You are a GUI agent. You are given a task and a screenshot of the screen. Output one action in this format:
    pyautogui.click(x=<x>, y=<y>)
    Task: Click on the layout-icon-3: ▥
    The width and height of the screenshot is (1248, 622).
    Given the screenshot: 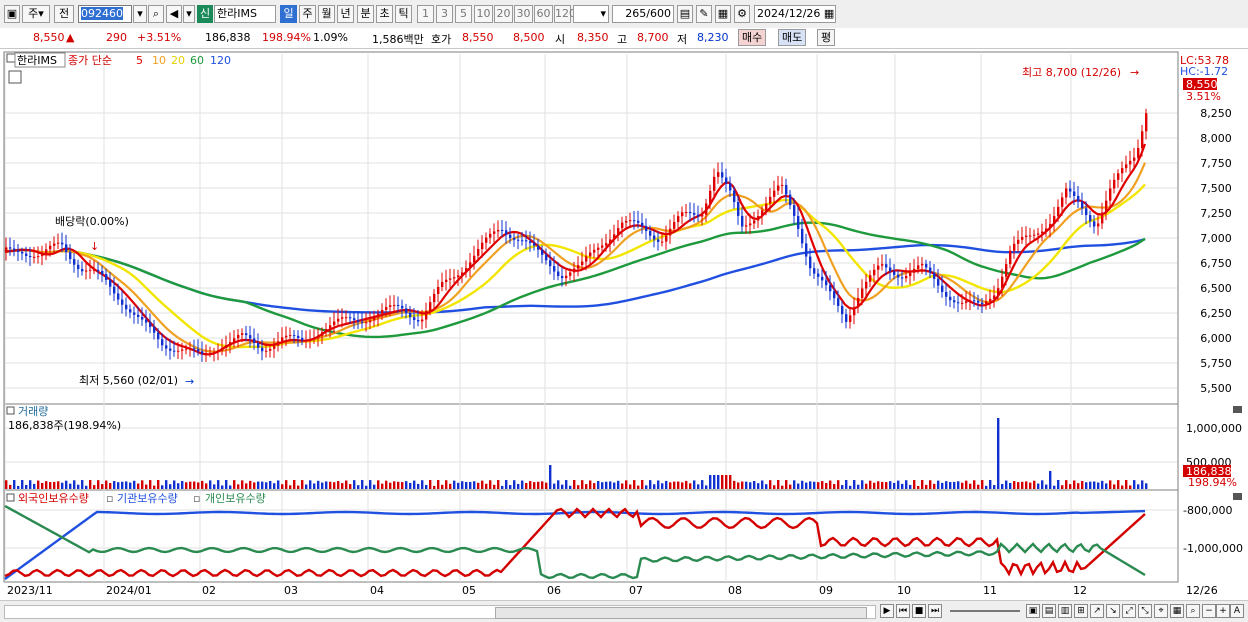 What is the action you would take?
    pyautogui.click(x=1065, y=611)
    